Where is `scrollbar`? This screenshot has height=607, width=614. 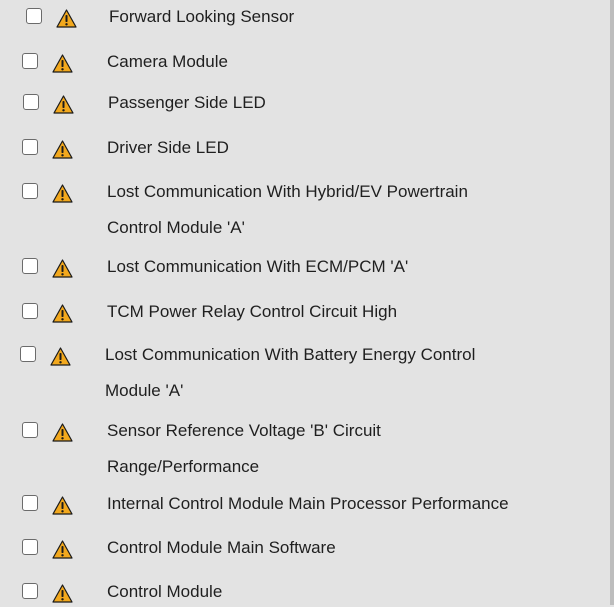 scrollbar is located at coordinates (612, 302).